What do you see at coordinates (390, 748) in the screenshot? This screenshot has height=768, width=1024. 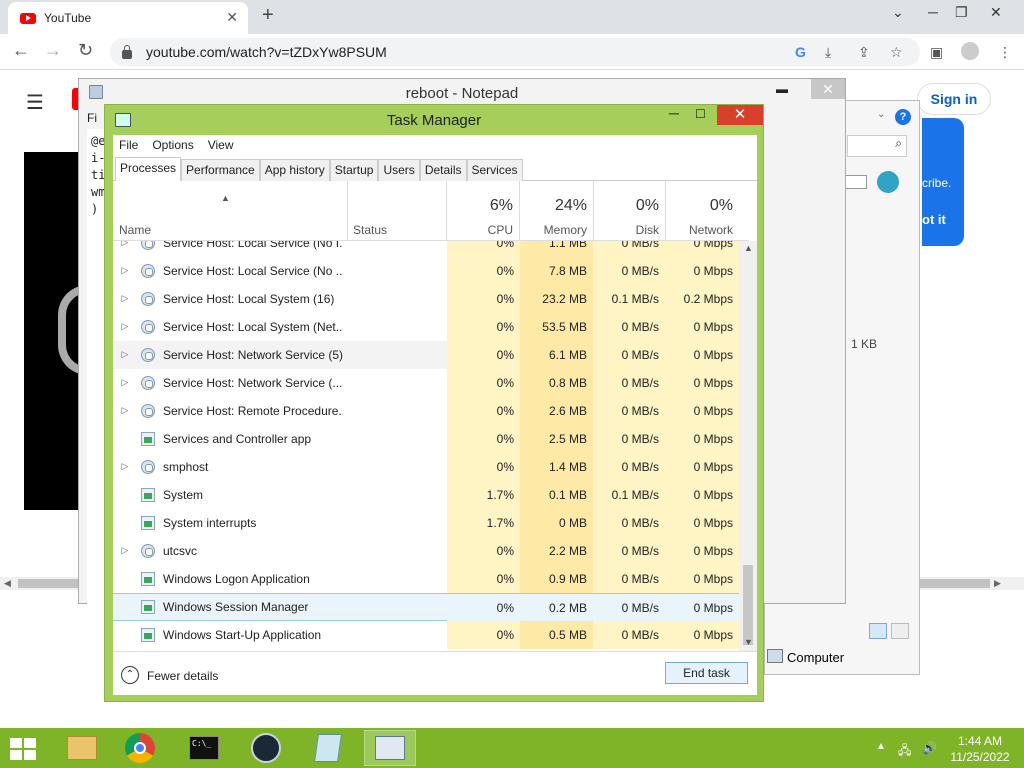 I see `task-manager-taskbar-icon` at bounding box center [390, 748].